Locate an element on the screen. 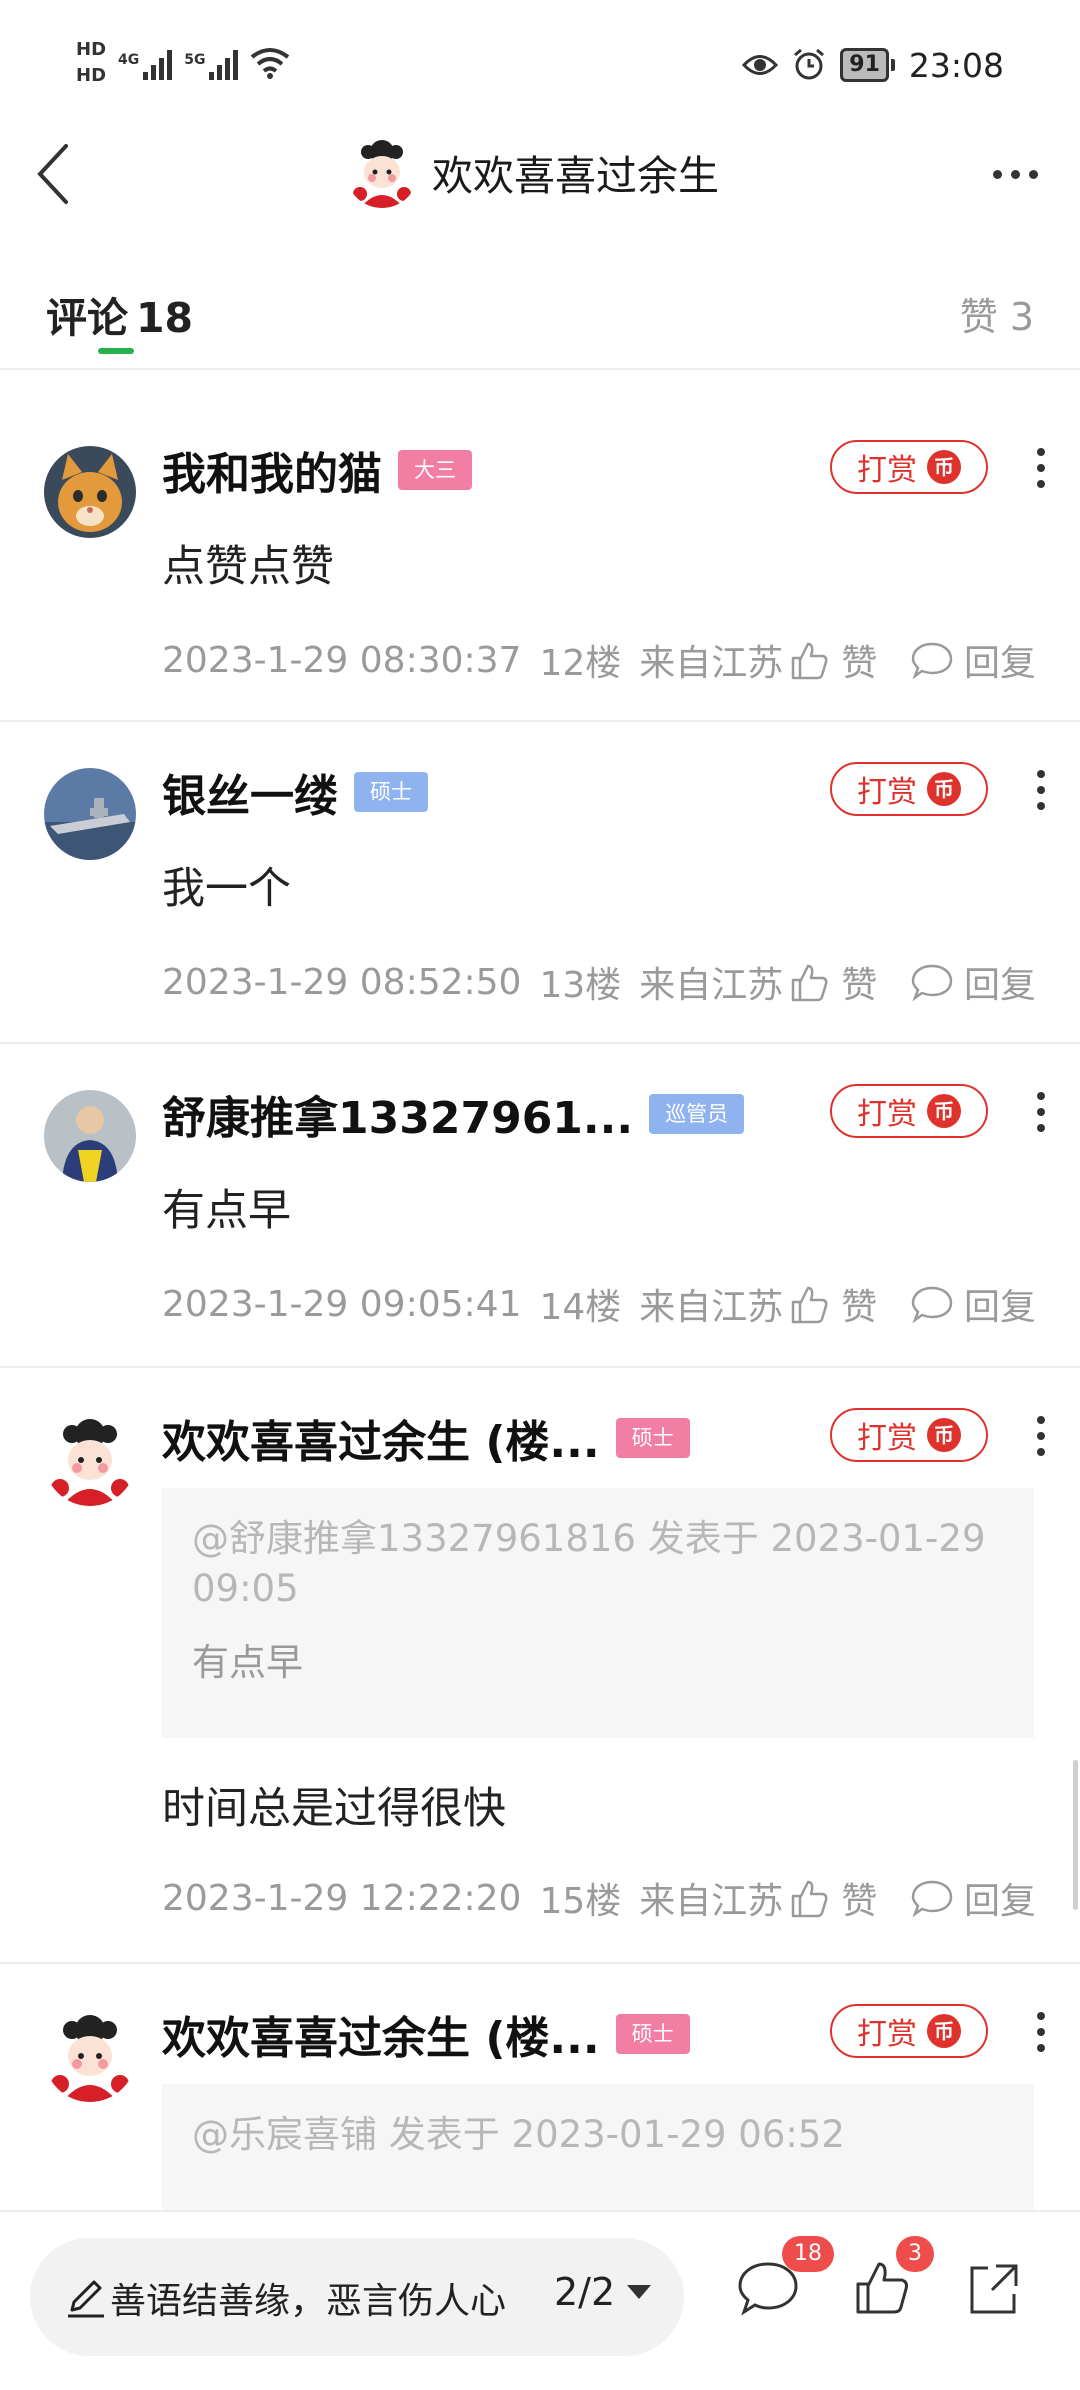 The width and height of the screenshot is (1080, 2390). comment-meta: 2023-1-29 08:52:50 13楼 来自江苏 赞 回复 is located at coordinates (599, 982).